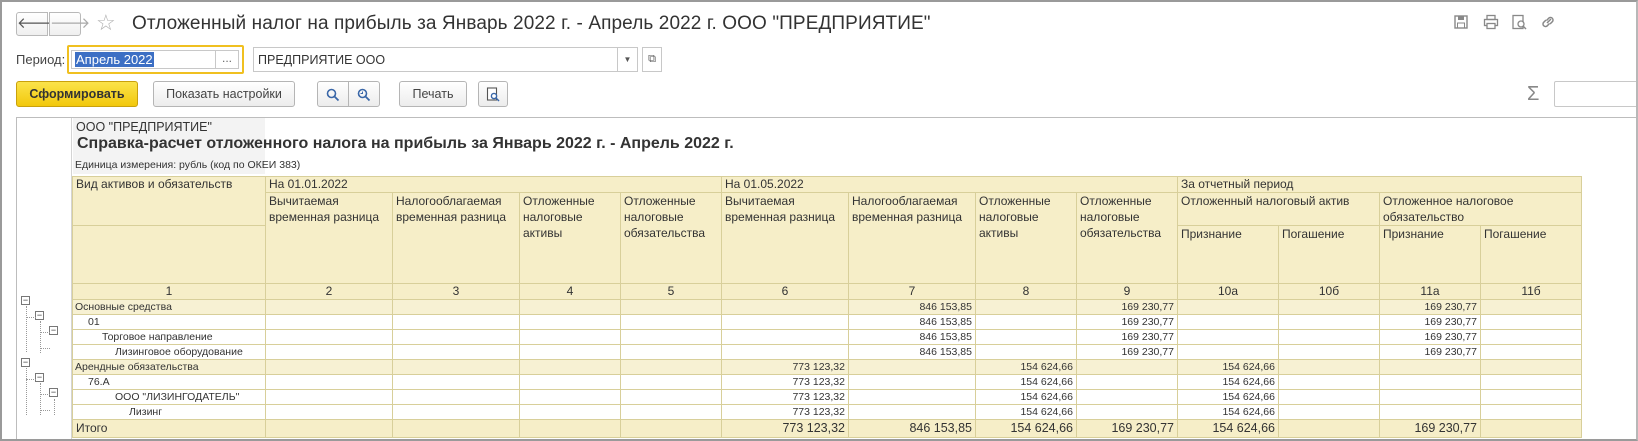  What do you see at coordinates (827, 382) in the screenshot?
I see `table-row: 76.А 773 123,32 154 624,66 154 624,66` at bounding box center [827, 382].